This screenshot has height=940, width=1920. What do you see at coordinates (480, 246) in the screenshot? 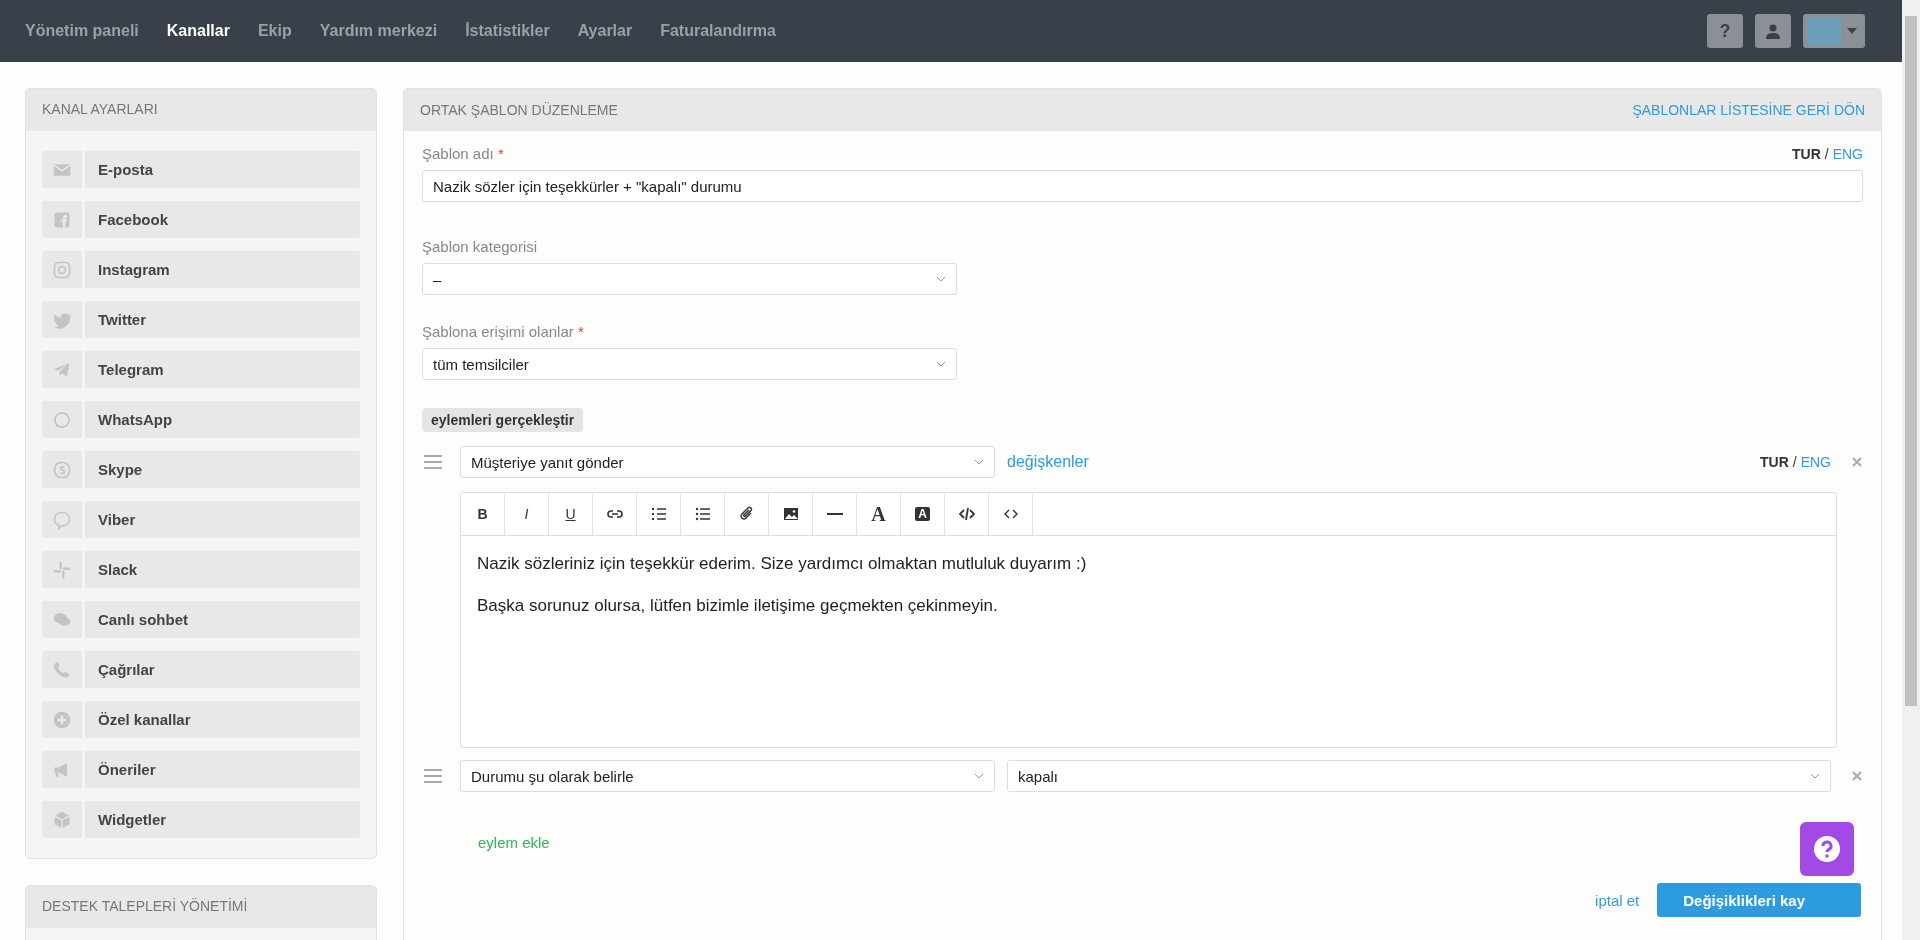
I see `field-label: Şablon kategorisi` at bounding box center [480, 246].